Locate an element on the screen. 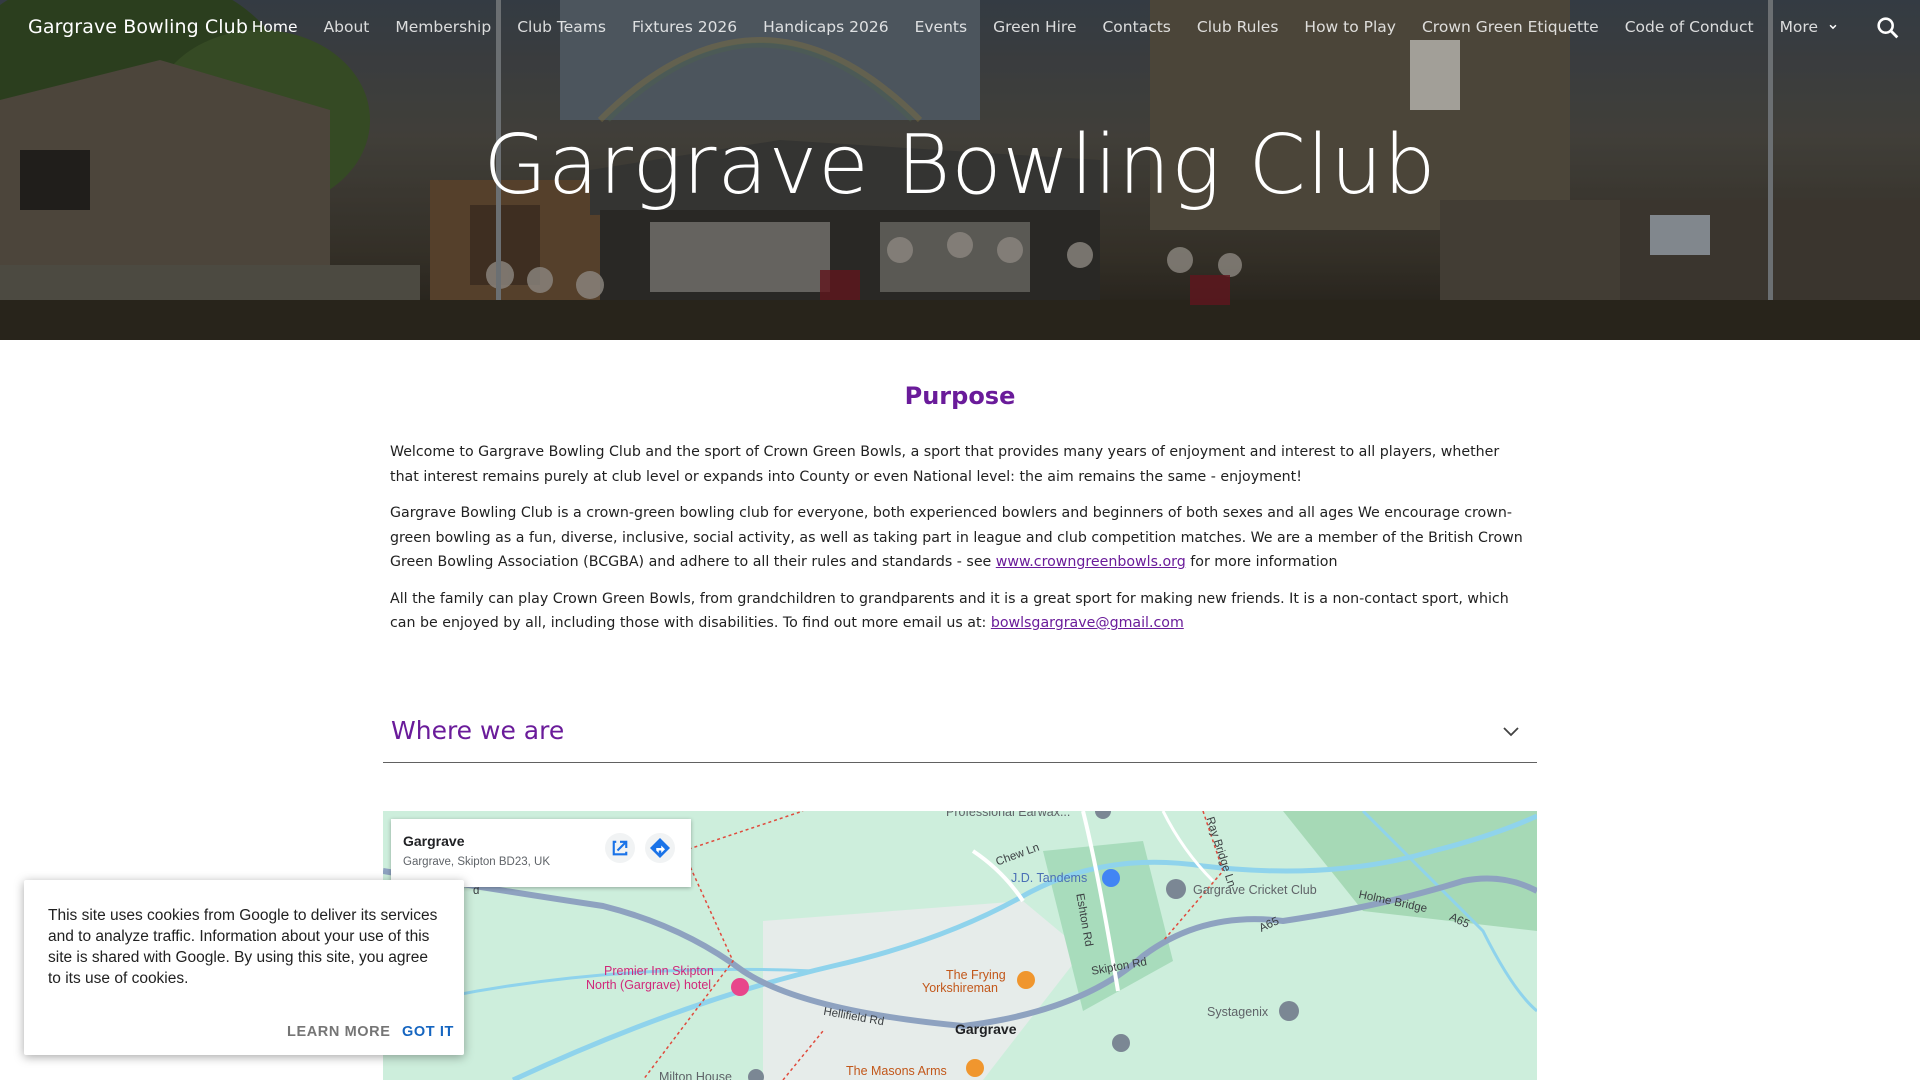 This screenshot has width=1920, height=1080. map-label-jd-tandems: J.D. Tandems is located at coordinates (1049, 878).